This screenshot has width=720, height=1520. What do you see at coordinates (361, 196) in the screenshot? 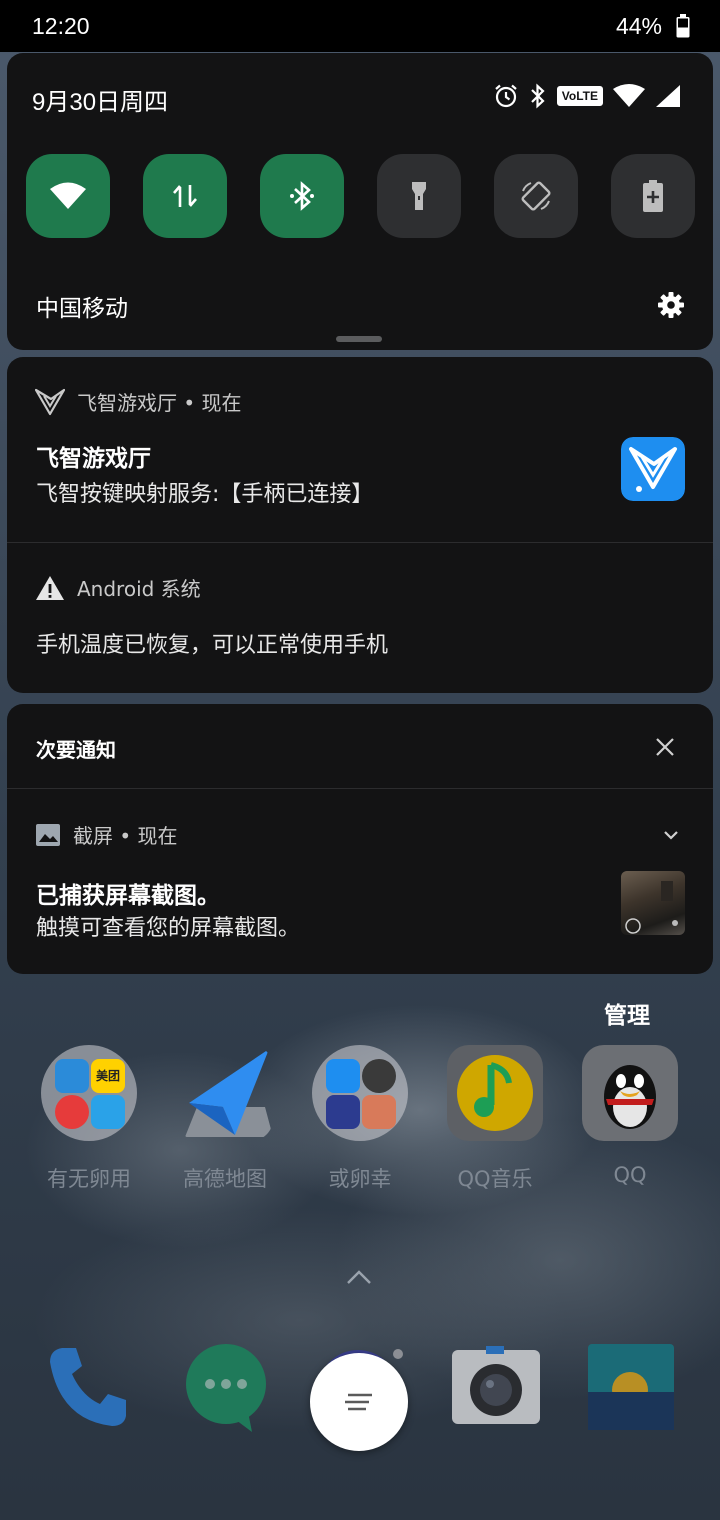
I see `quick-tiles` at bounding box center [361, 196].